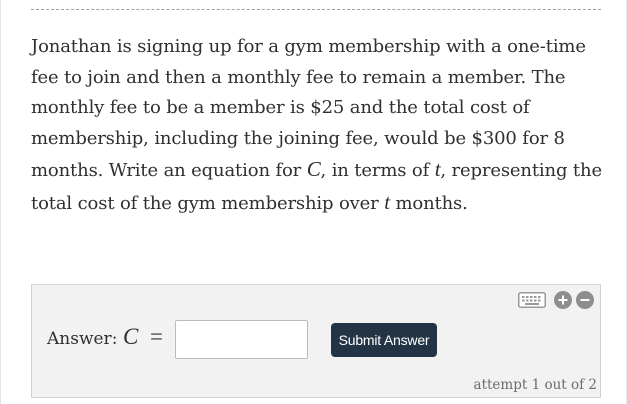  Describe the element at coordinates (316, 9) in the screenshot. I see `top-divider` at that location.